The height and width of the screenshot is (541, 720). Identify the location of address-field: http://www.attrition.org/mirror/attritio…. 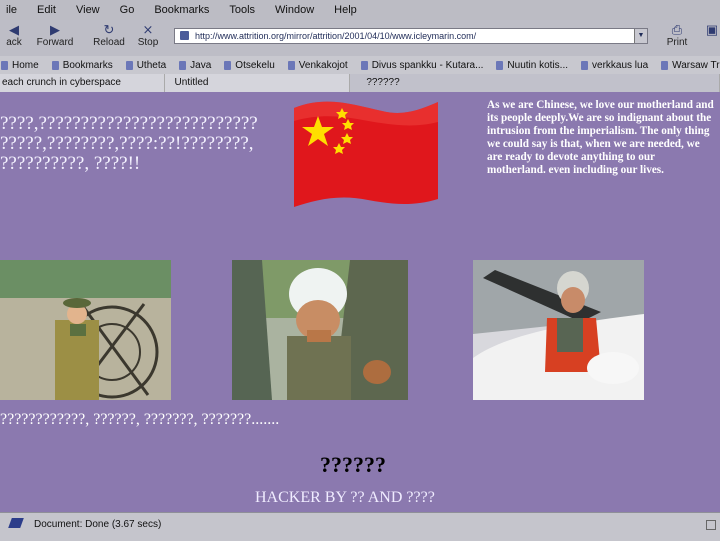
(411, 36).